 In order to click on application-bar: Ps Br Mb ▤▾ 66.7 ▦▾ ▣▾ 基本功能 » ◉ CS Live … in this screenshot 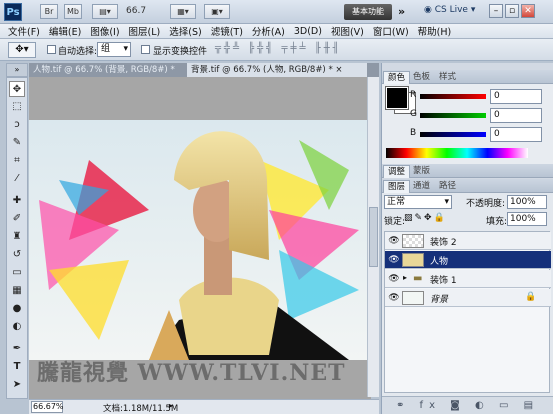, I will do `click(276, 12)`.